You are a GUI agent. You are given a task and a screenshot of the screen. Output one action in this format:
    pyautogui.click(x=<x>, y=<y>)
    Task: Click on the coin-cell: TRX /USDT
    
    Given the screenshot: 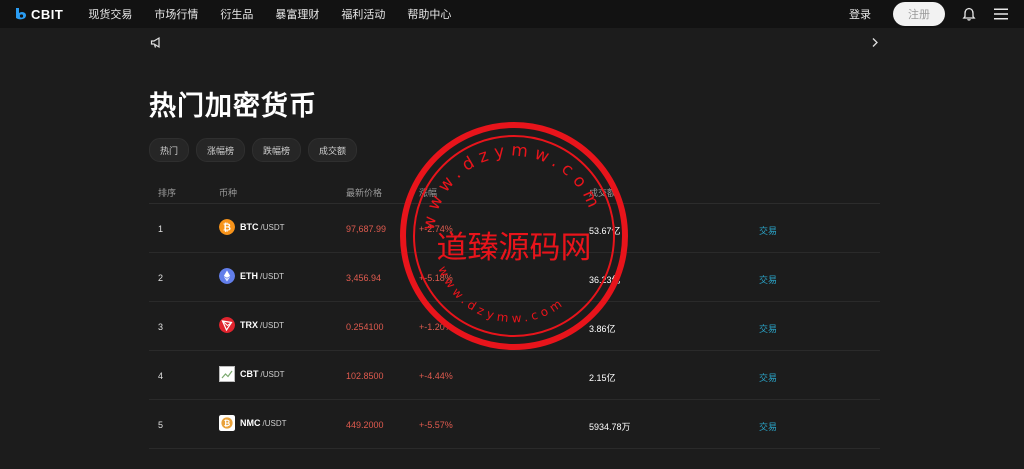 What is the action you would take?
    pyautogui.click(x=251, y=325)
    